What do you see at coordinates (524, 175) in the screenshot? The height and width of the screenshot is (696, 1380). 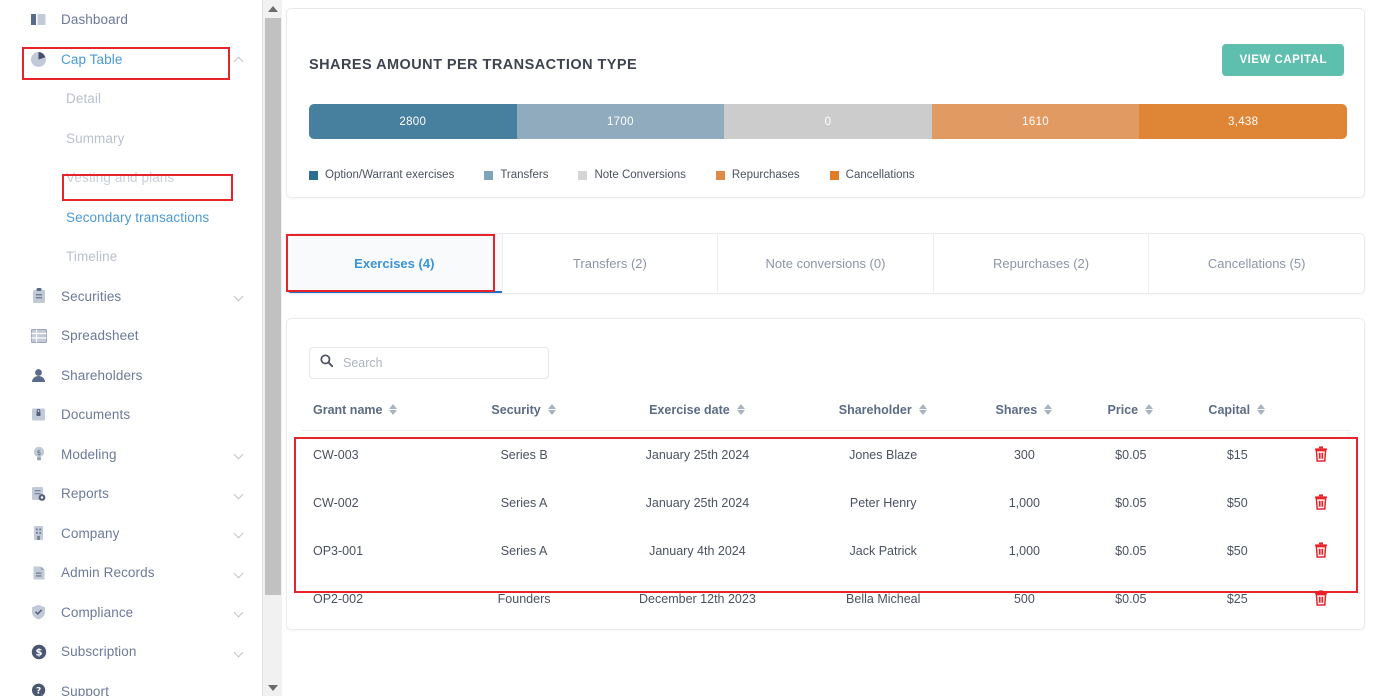 I see `legend-label: Transfers` at bounding box center [524, 175].